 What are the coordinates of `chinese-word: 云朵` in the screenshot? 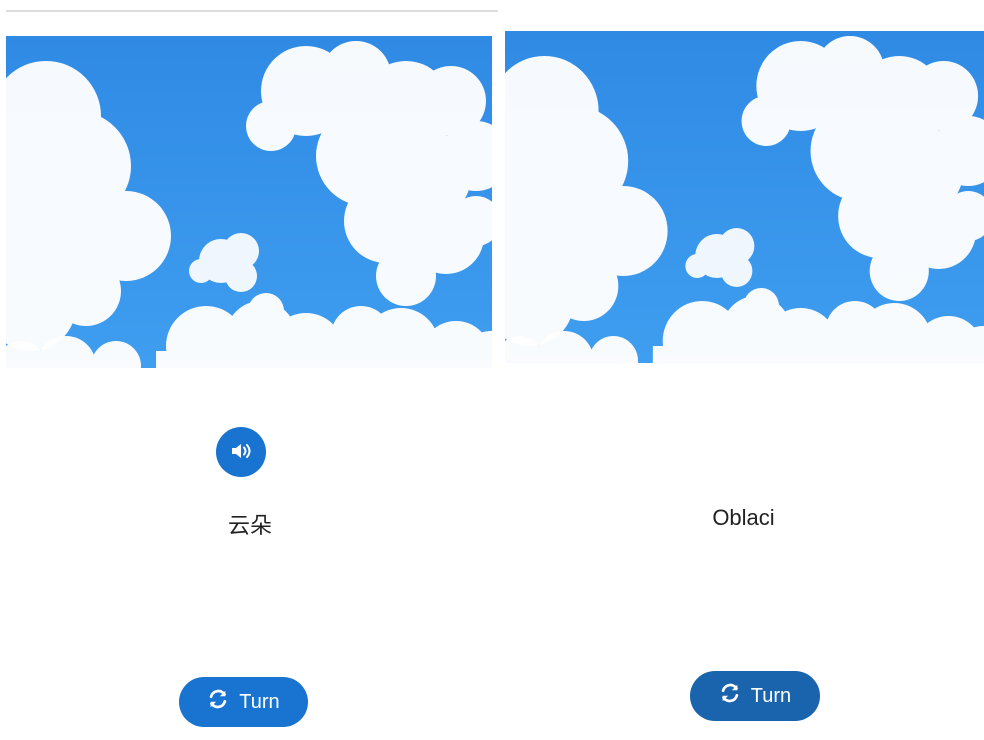 It's located at (249, 526).